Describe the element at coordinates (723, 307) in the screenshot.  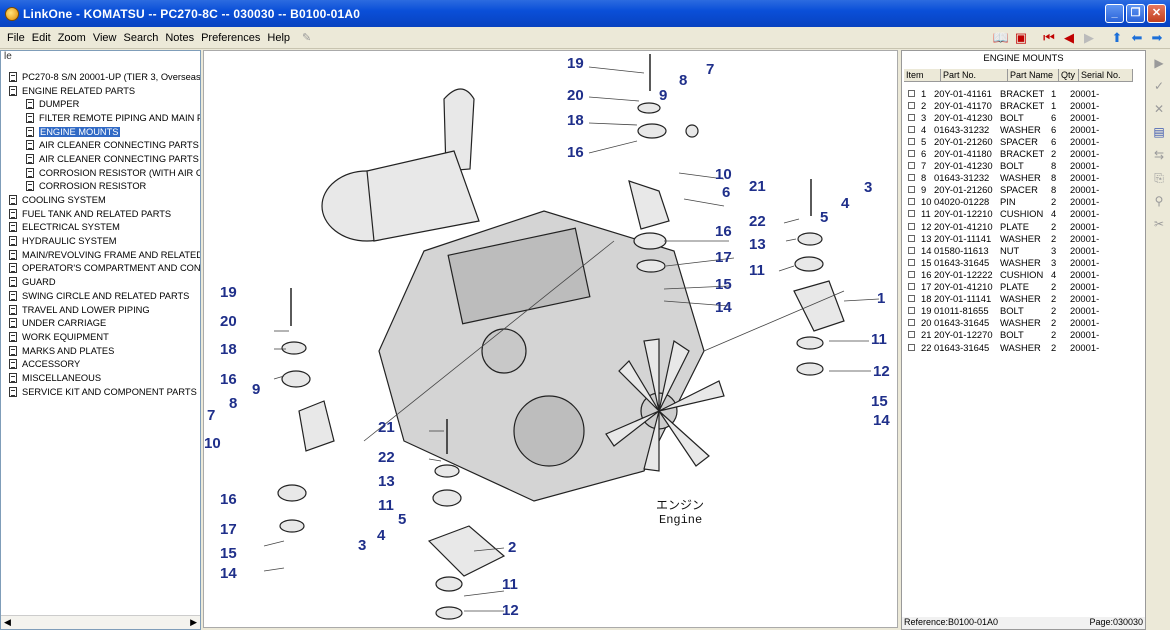
I see `callout-14-mid: 14` at that location.